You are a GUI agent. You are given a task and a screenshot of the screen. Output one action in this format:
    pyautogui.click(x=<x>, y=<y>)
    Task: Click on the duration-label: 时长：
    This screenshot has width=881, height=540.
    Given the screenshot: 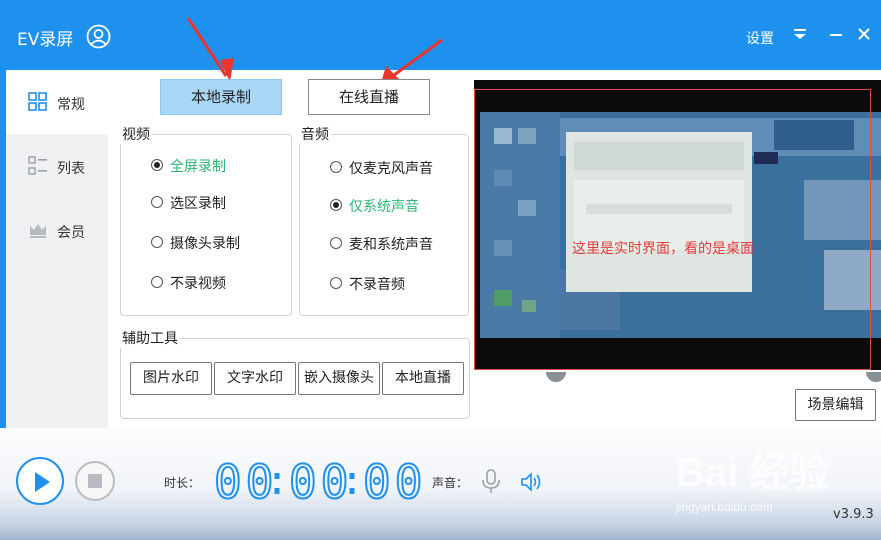 What is the action you would take?
    pyautogui.click(x=182, y=483)
    